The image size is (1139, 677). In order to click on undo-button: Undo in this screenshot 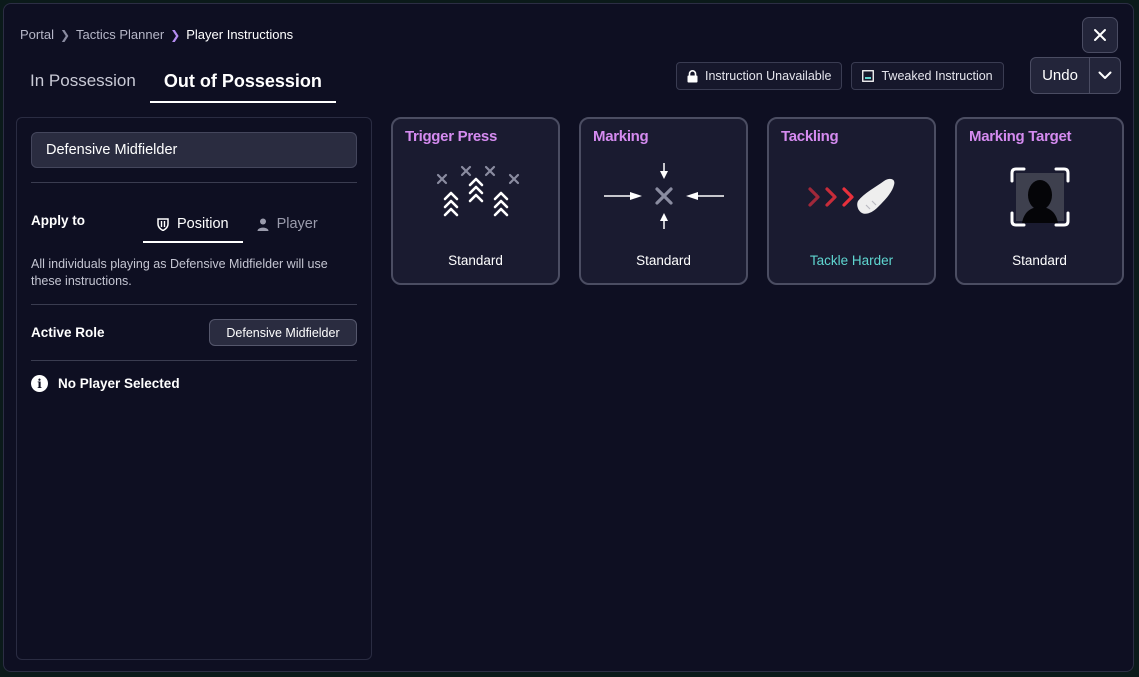, I will do `click(1060, 75)`.